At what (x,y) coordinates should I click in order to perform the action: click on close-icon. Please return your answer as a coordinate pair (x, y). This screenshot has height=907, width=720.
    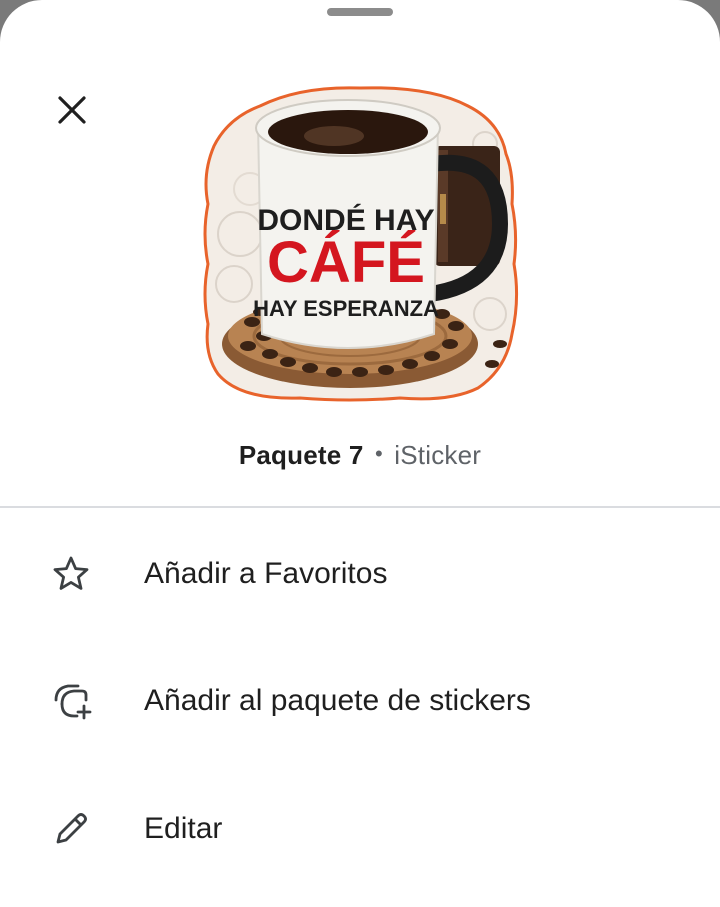
    Looking at the image, I should click on (72, 110).